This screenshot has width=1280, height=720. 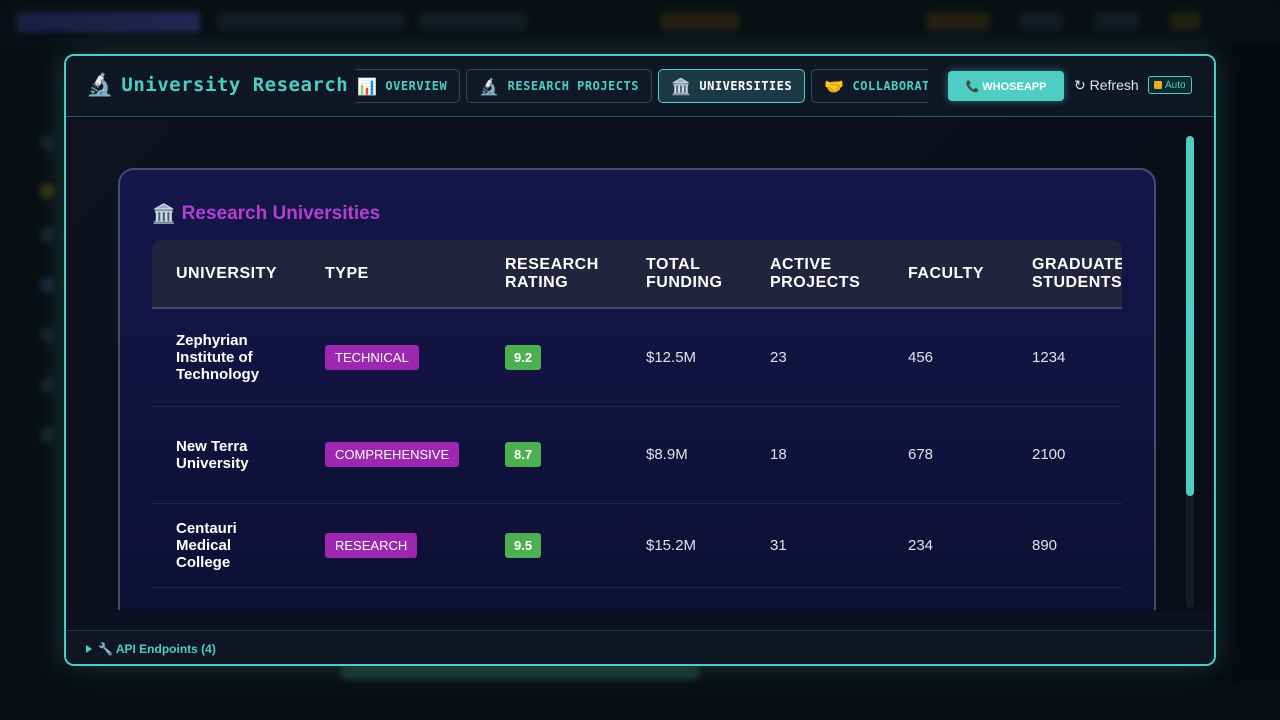 I want to click on column-header-research-rating: RESEARCH RATING, so click(x=551, y=274).